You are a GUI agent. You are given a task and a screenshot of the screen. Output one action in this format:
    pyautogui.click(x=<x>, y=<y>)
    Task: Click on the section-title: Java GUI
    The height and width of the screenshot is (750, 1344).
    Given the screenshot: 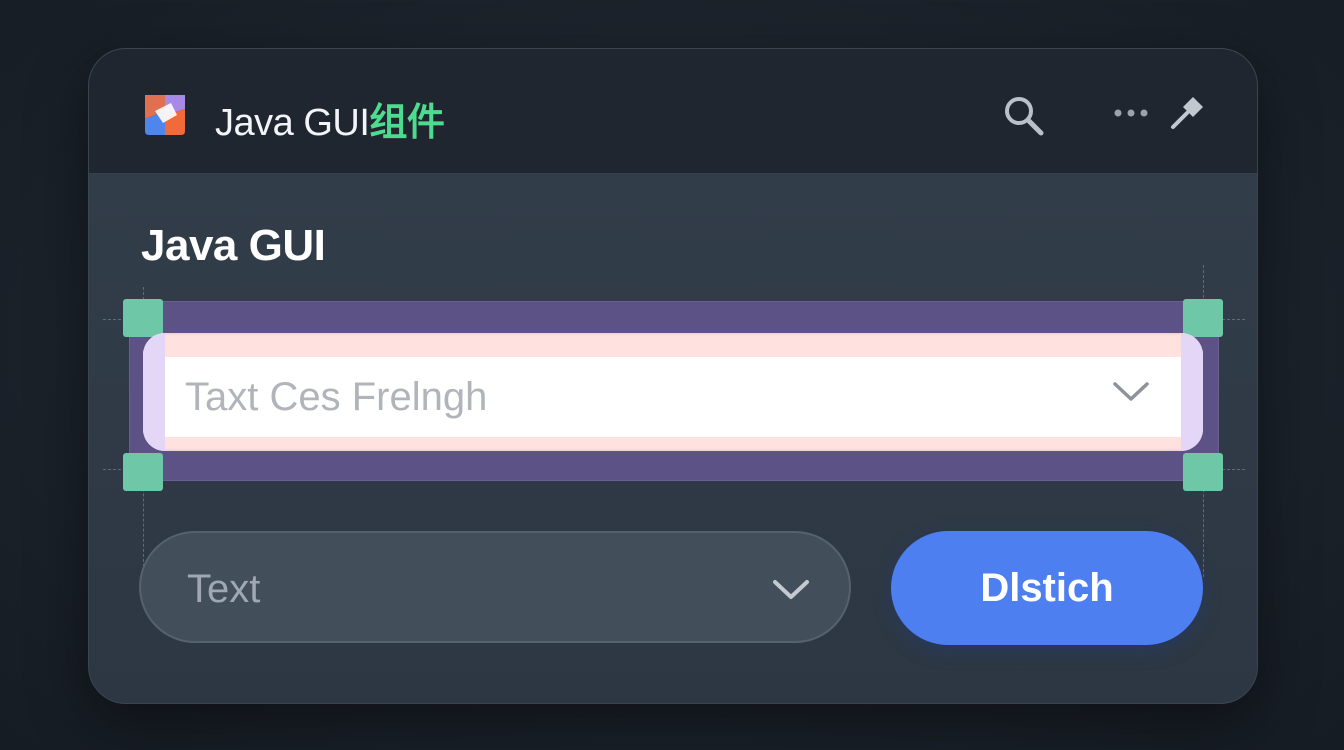 What is the action you would take?
    pyautogui.click(x=233, y=245)
    